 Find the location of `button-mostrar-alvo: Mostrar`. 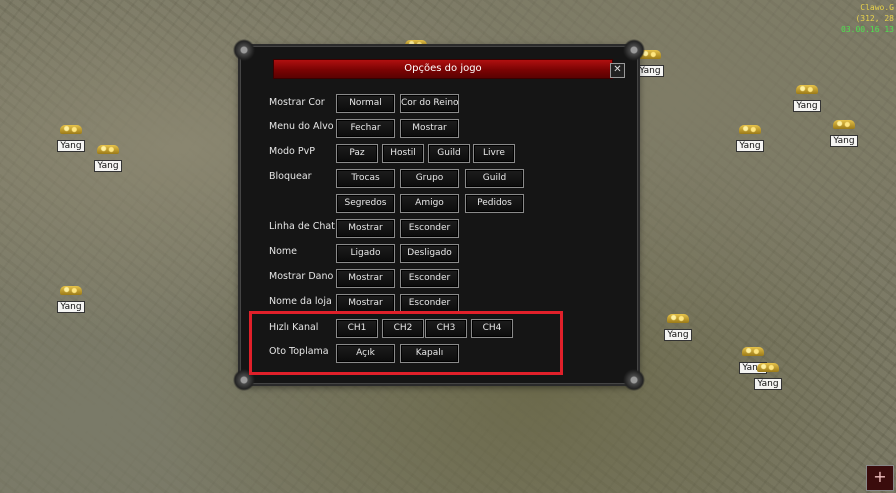

button-mostrar-alvo: Mostrar is located at coordinates (429, 128).